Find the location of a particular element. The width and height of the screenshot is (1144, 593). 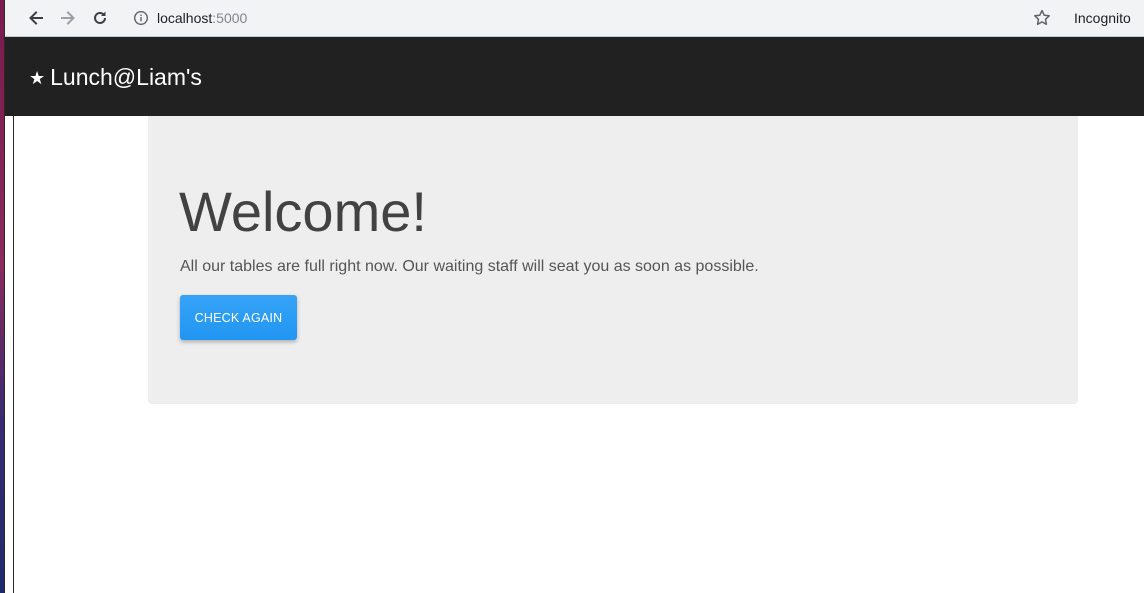

address-bar: localhost:5000 is located at coordinates (595, 18).